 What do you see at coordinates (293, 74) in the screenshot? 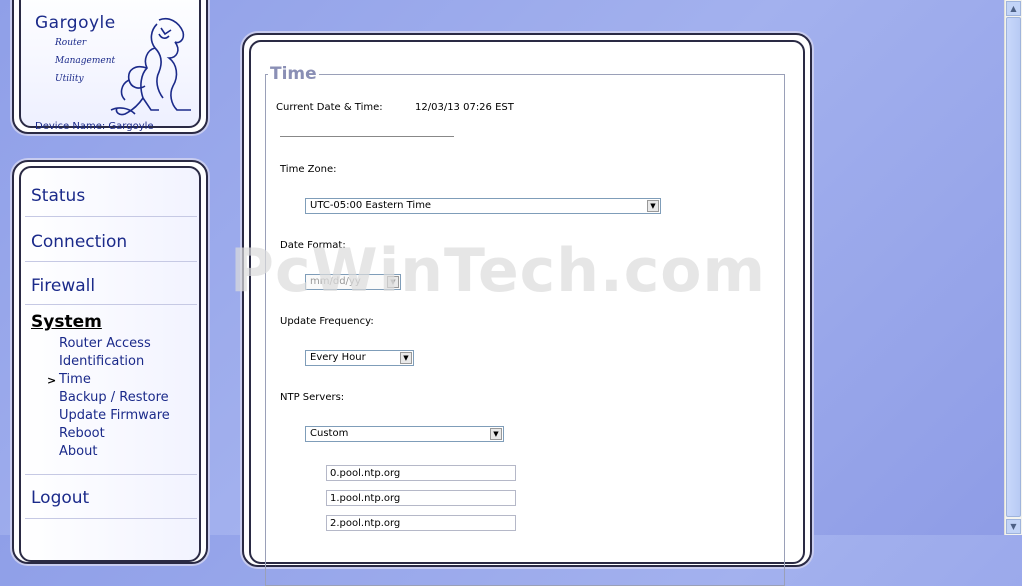
I see `page-title: Time` at bounding box center [293, 74].